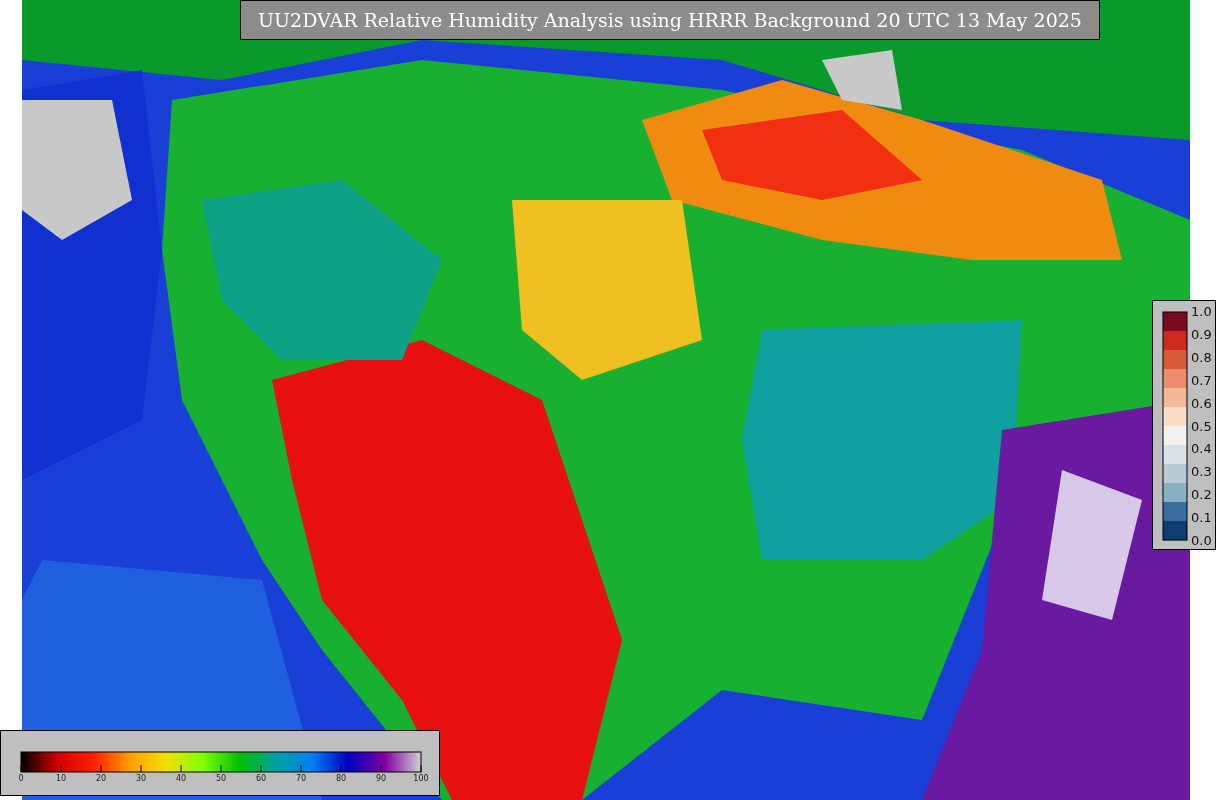 The height and width of the screenshot is (800, 1216). I want to click on colorbar-tick-label: 0.3, so click(1201, 471).